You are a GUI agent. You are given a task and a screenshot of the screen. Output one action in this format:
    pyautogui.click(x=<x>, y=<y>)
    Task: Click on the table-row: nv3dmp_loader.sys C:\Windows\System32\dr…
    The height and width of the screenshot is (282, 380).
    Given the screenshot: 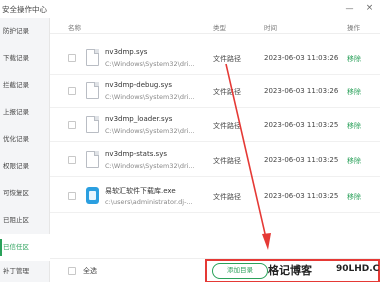 What is the action you would take?
    pyautogui.click(x=215, y=125)
    